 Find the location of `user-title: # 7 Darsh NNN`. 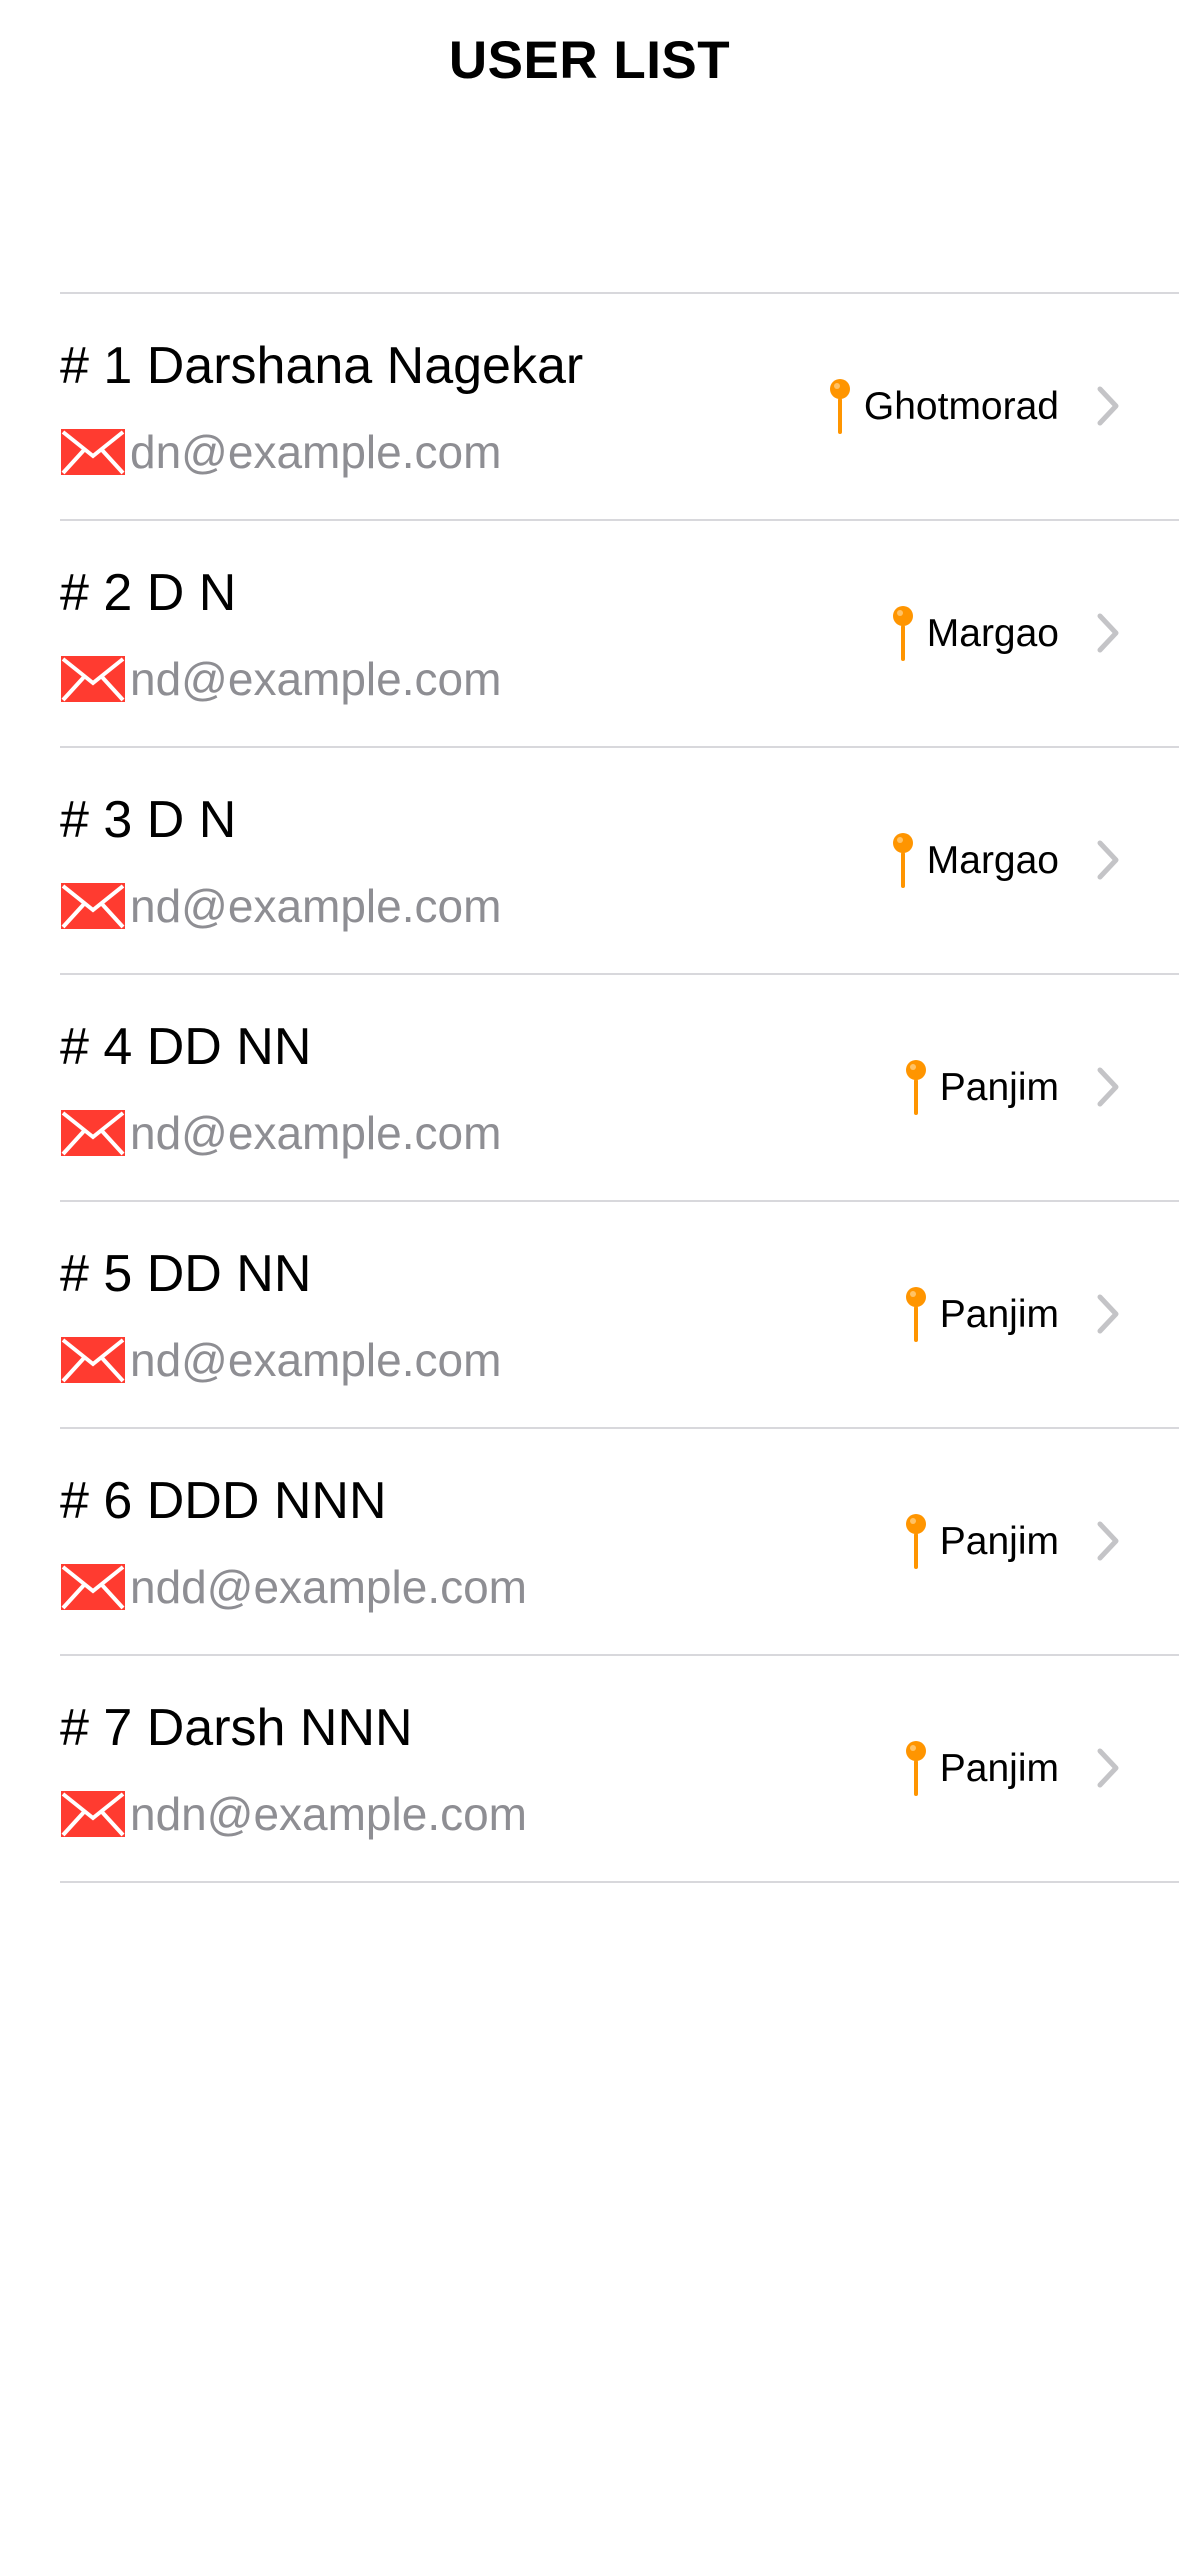

user-title: # 7 Darsh NNN is located at coordinates (236, 1728).